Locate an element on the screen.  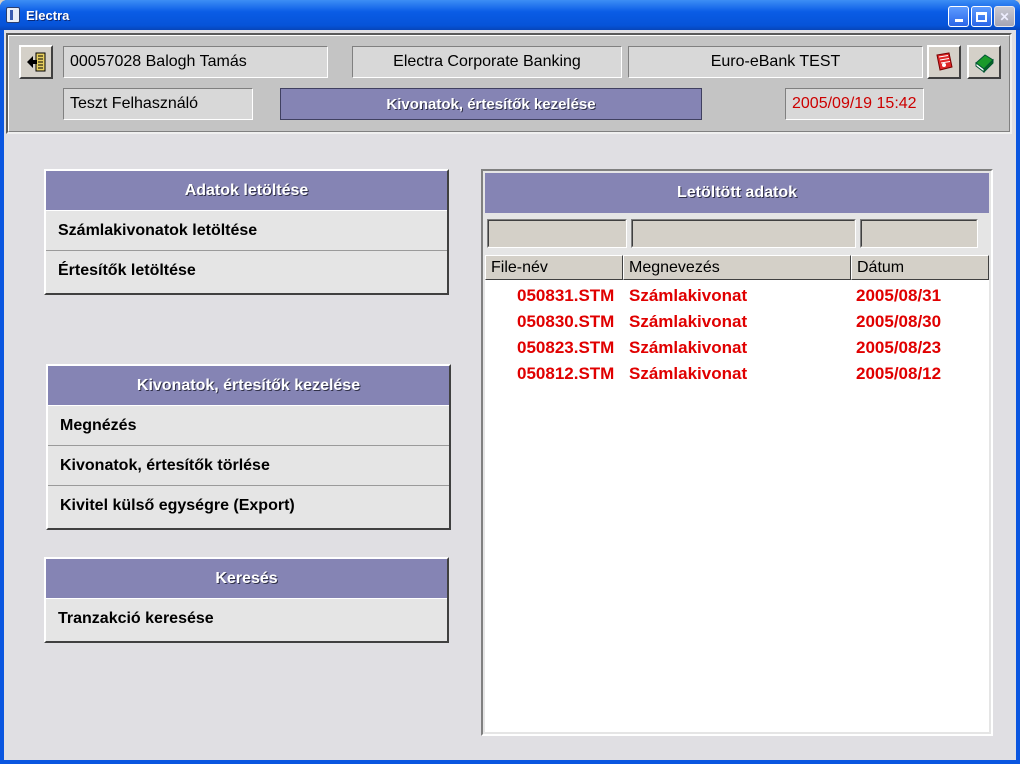
cell-date: 2005/08/23 is located at coordinates (899, 347).